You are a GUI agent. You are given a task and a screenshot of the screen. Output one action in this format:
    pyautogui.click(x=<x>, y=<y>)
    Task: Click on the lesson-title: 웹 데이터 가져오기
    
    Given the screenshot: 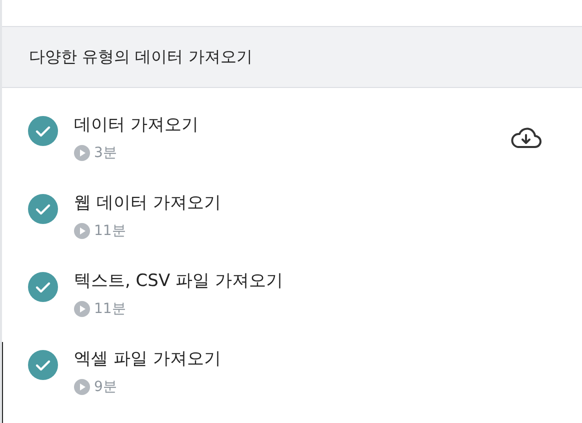 What is the action you would take?
    pyautogui.click(x=148, y=203)
    